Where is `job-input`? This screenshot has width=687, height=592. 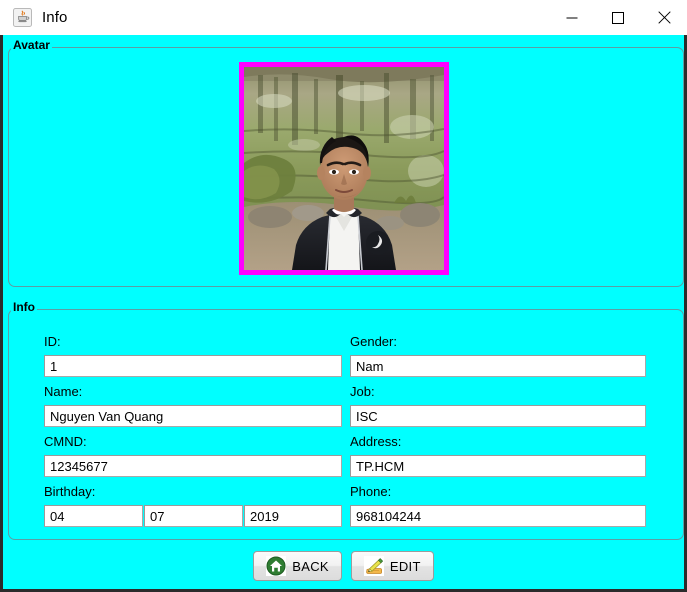
job-input is located at coordinates (498, 416).